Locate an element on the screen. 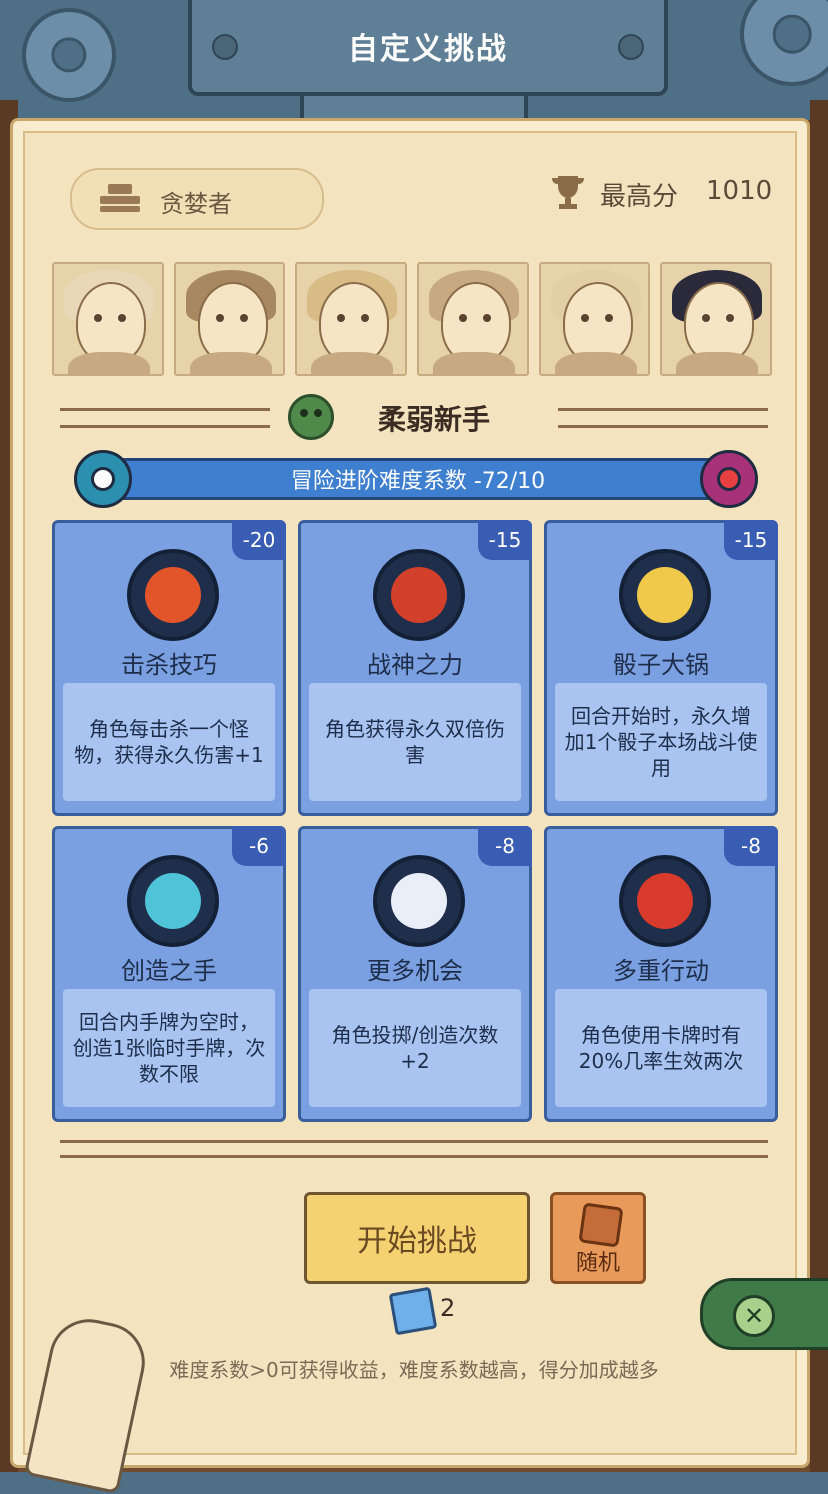  page-title: 自定义挑战 is located at coordinates (428, 49).